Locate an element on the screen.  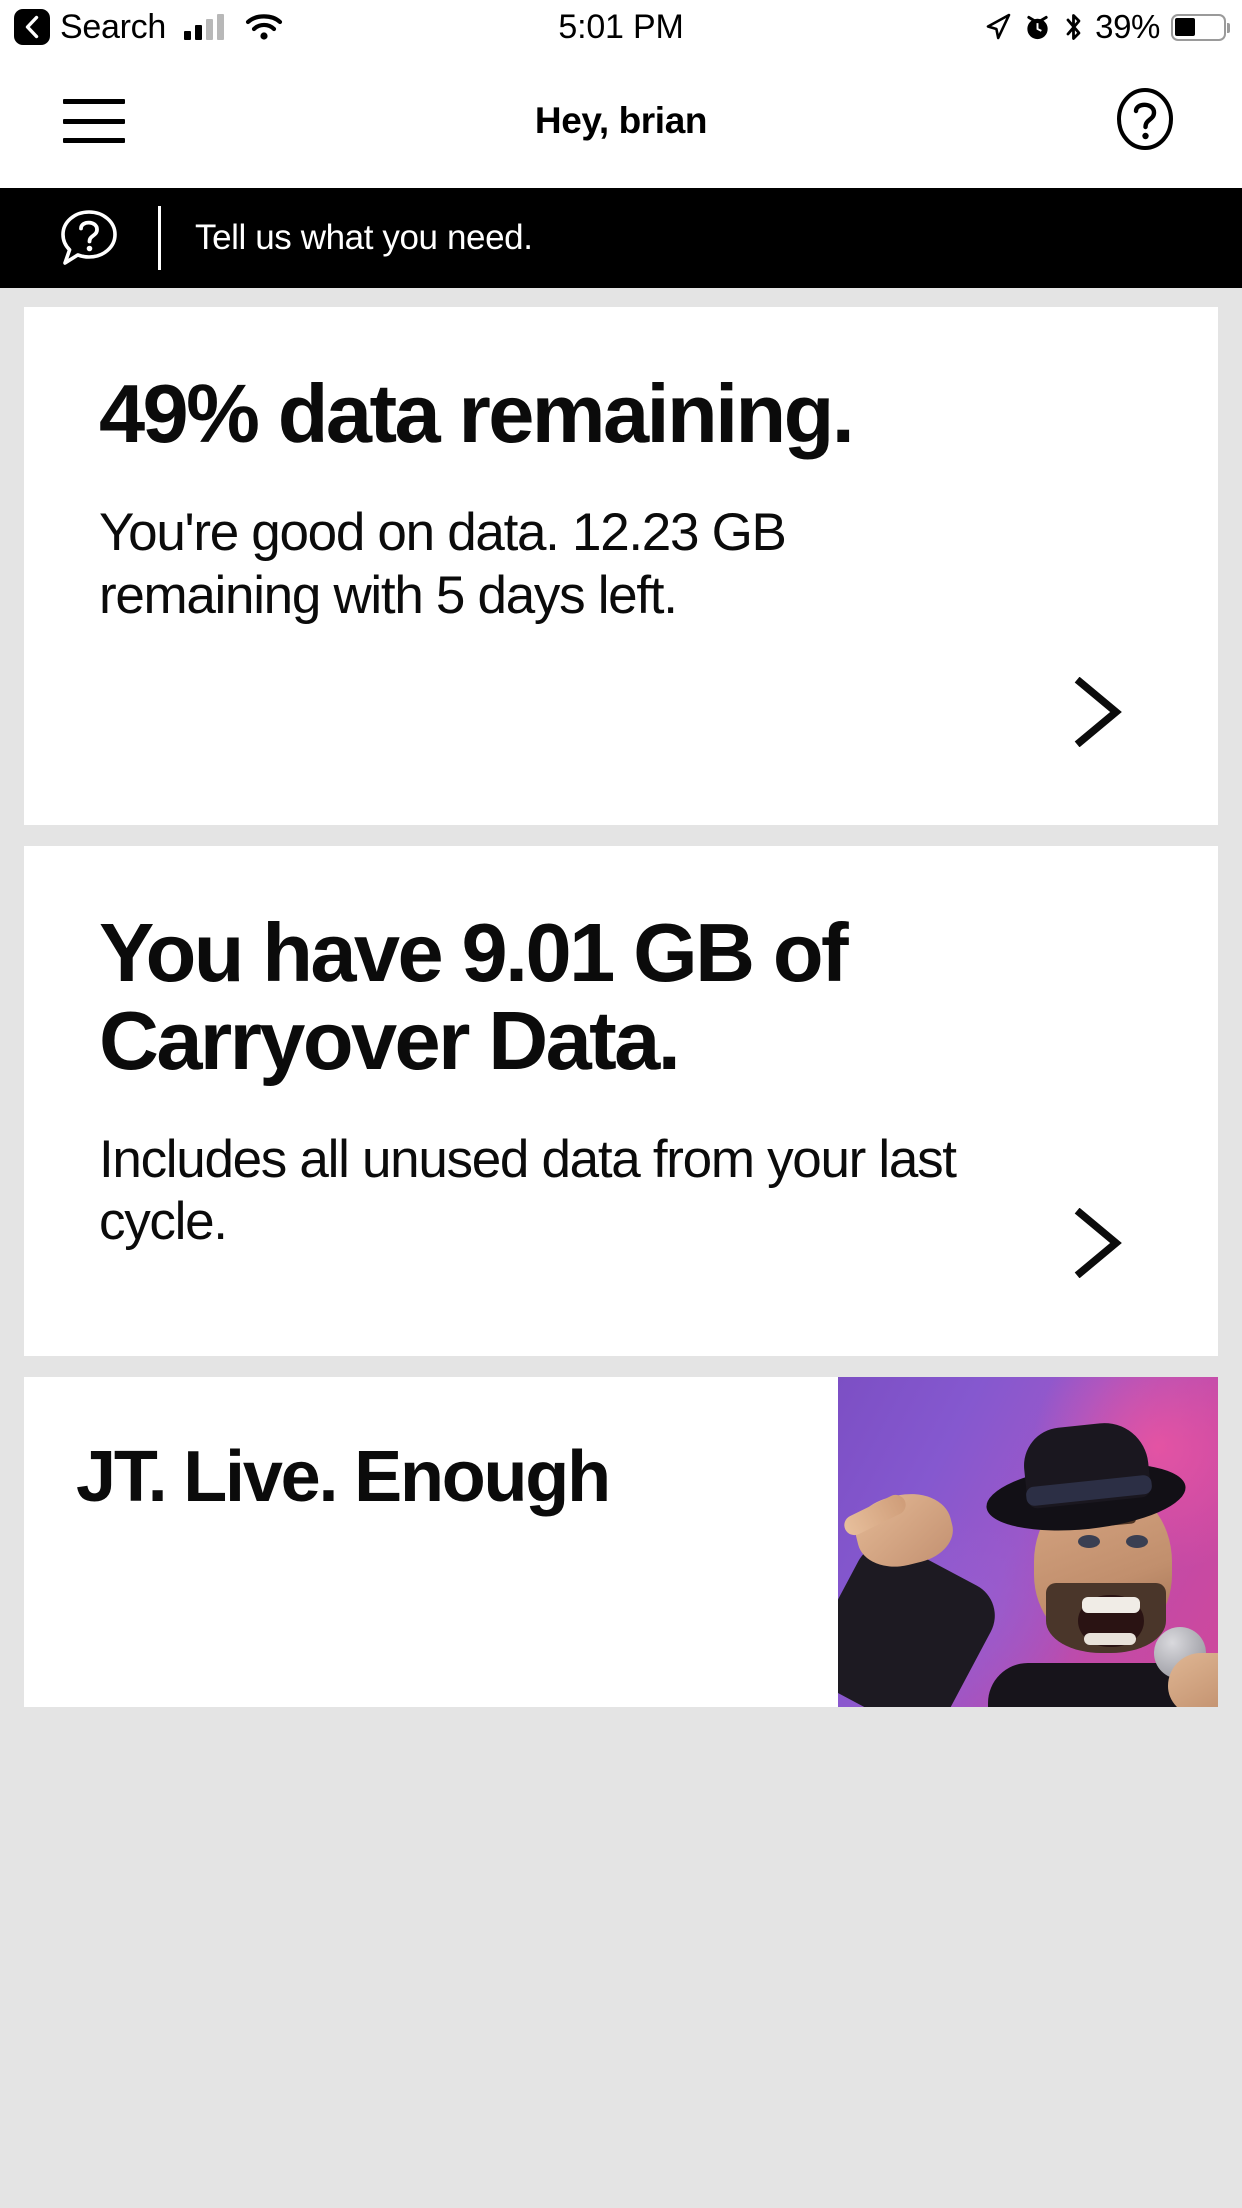
clock-time: 5:01 PM is located at coordinates (621, 26).